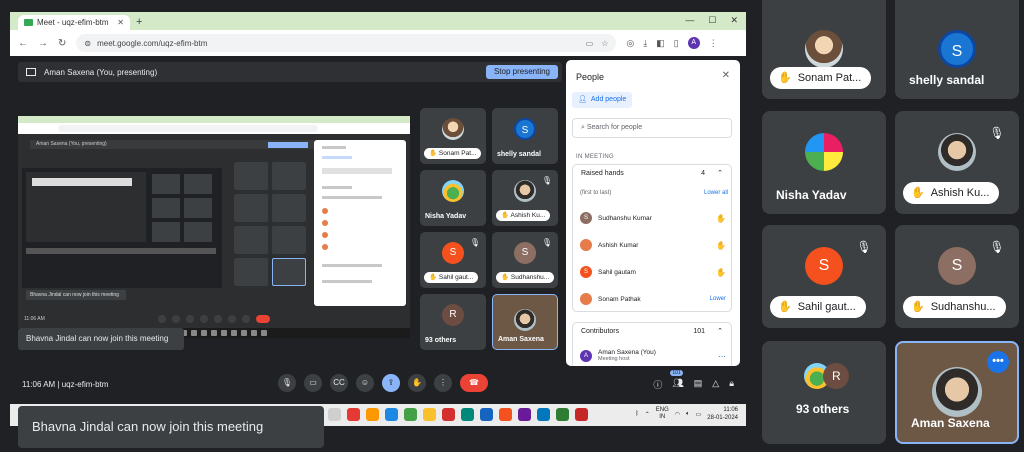  I want to click on maximize-icon: ☐, so click(712, 20).